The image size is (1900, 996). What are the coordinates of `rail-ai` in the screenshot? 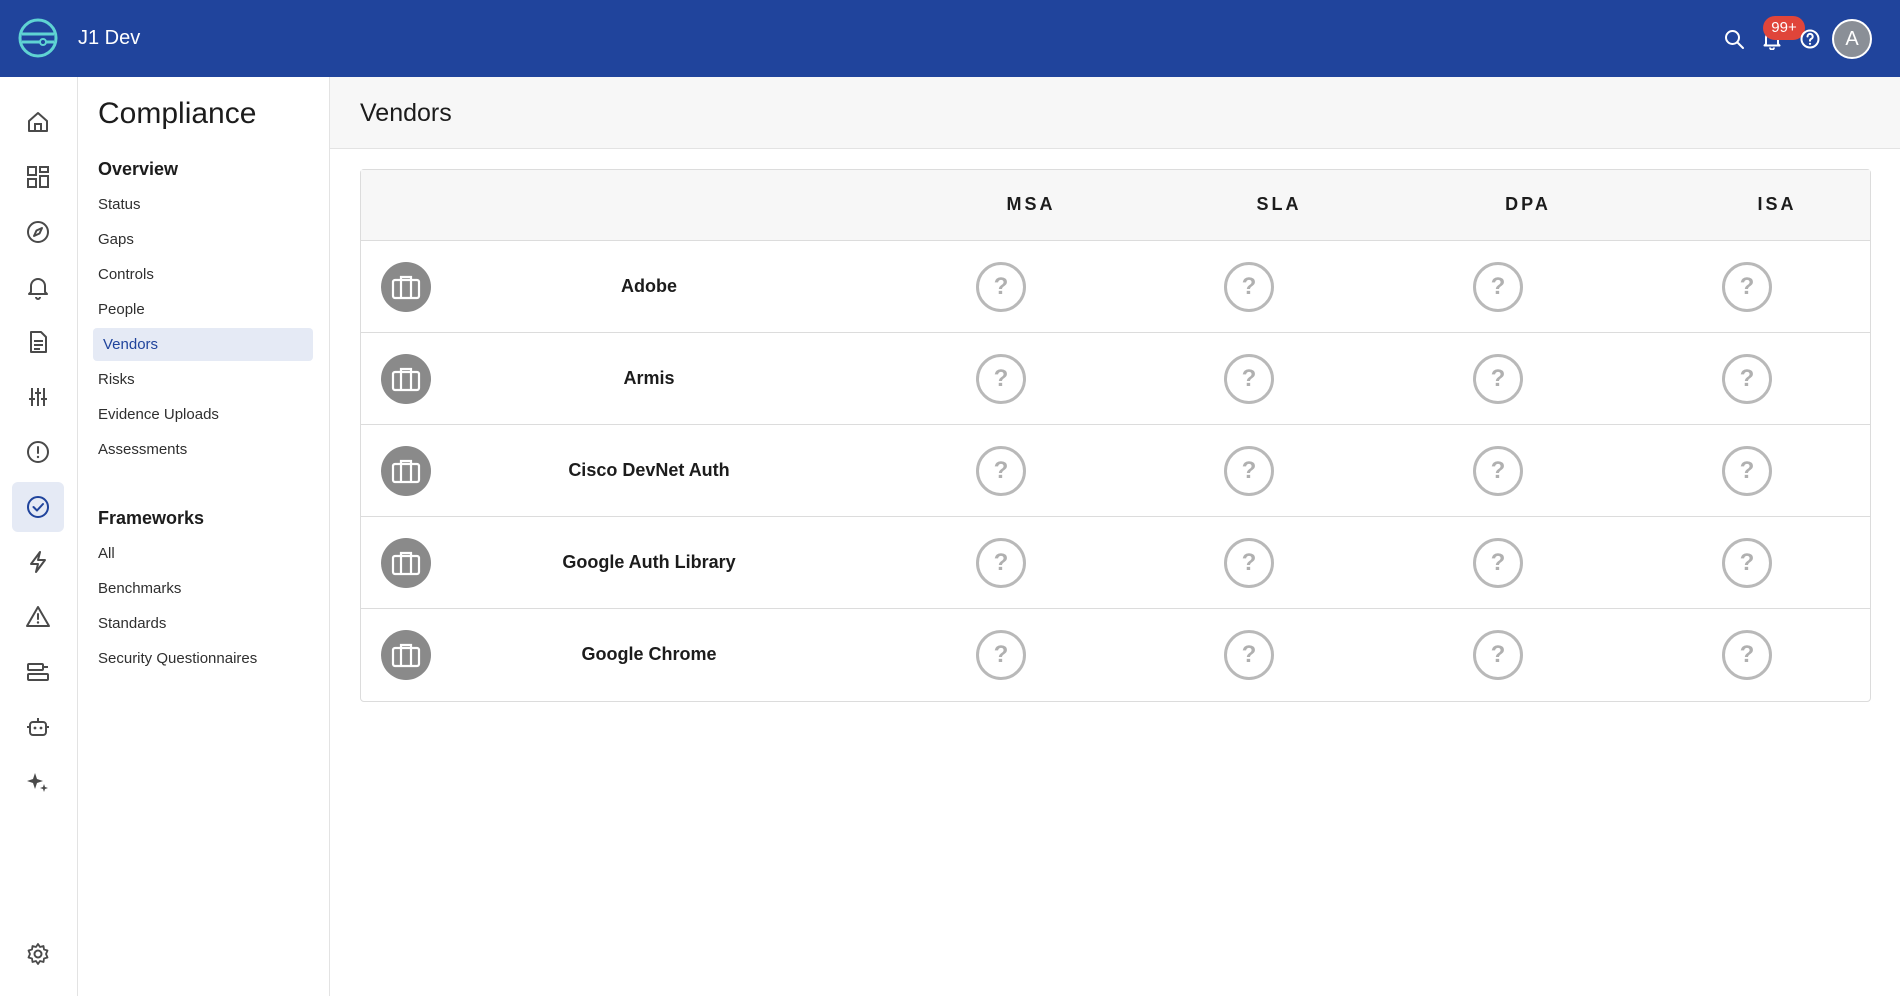 It's located at (38, 727).